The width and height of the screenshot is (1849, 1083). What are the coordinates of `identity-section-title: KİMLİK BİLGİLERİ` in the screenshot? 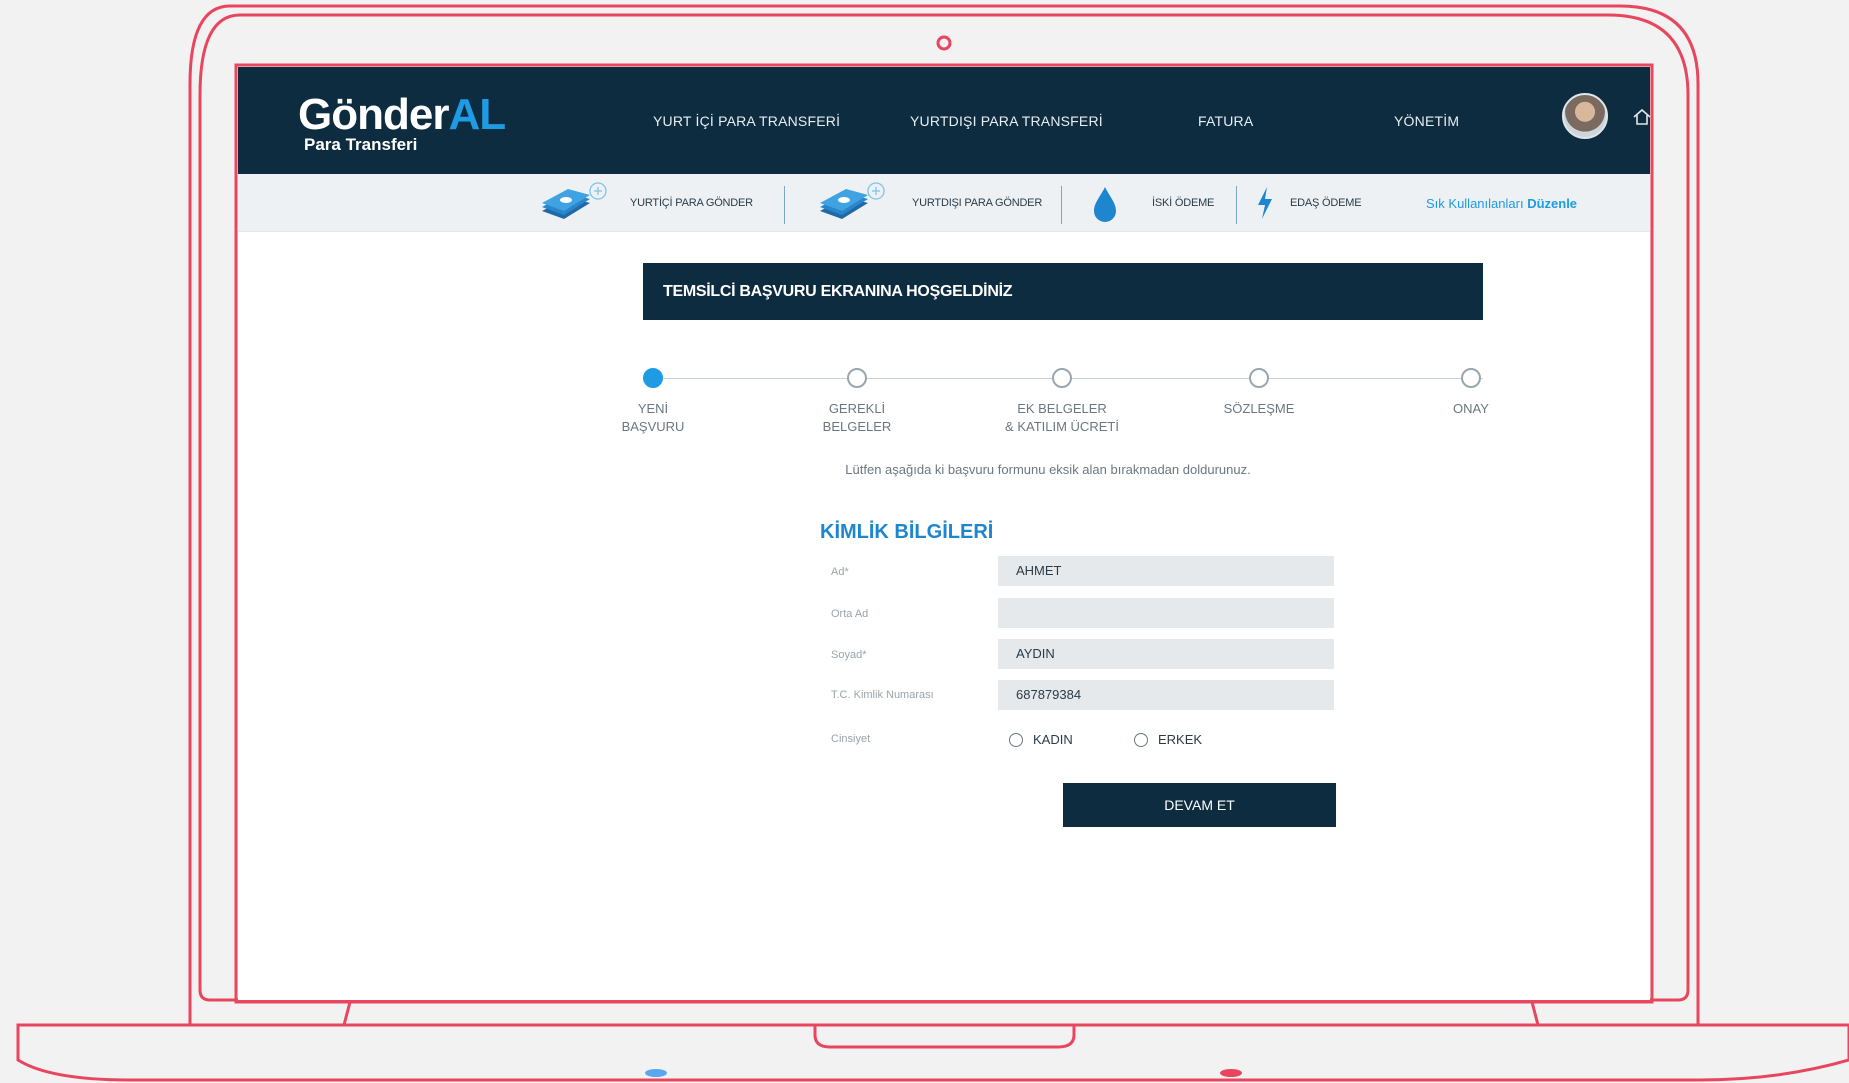 It's located at (907, 532).